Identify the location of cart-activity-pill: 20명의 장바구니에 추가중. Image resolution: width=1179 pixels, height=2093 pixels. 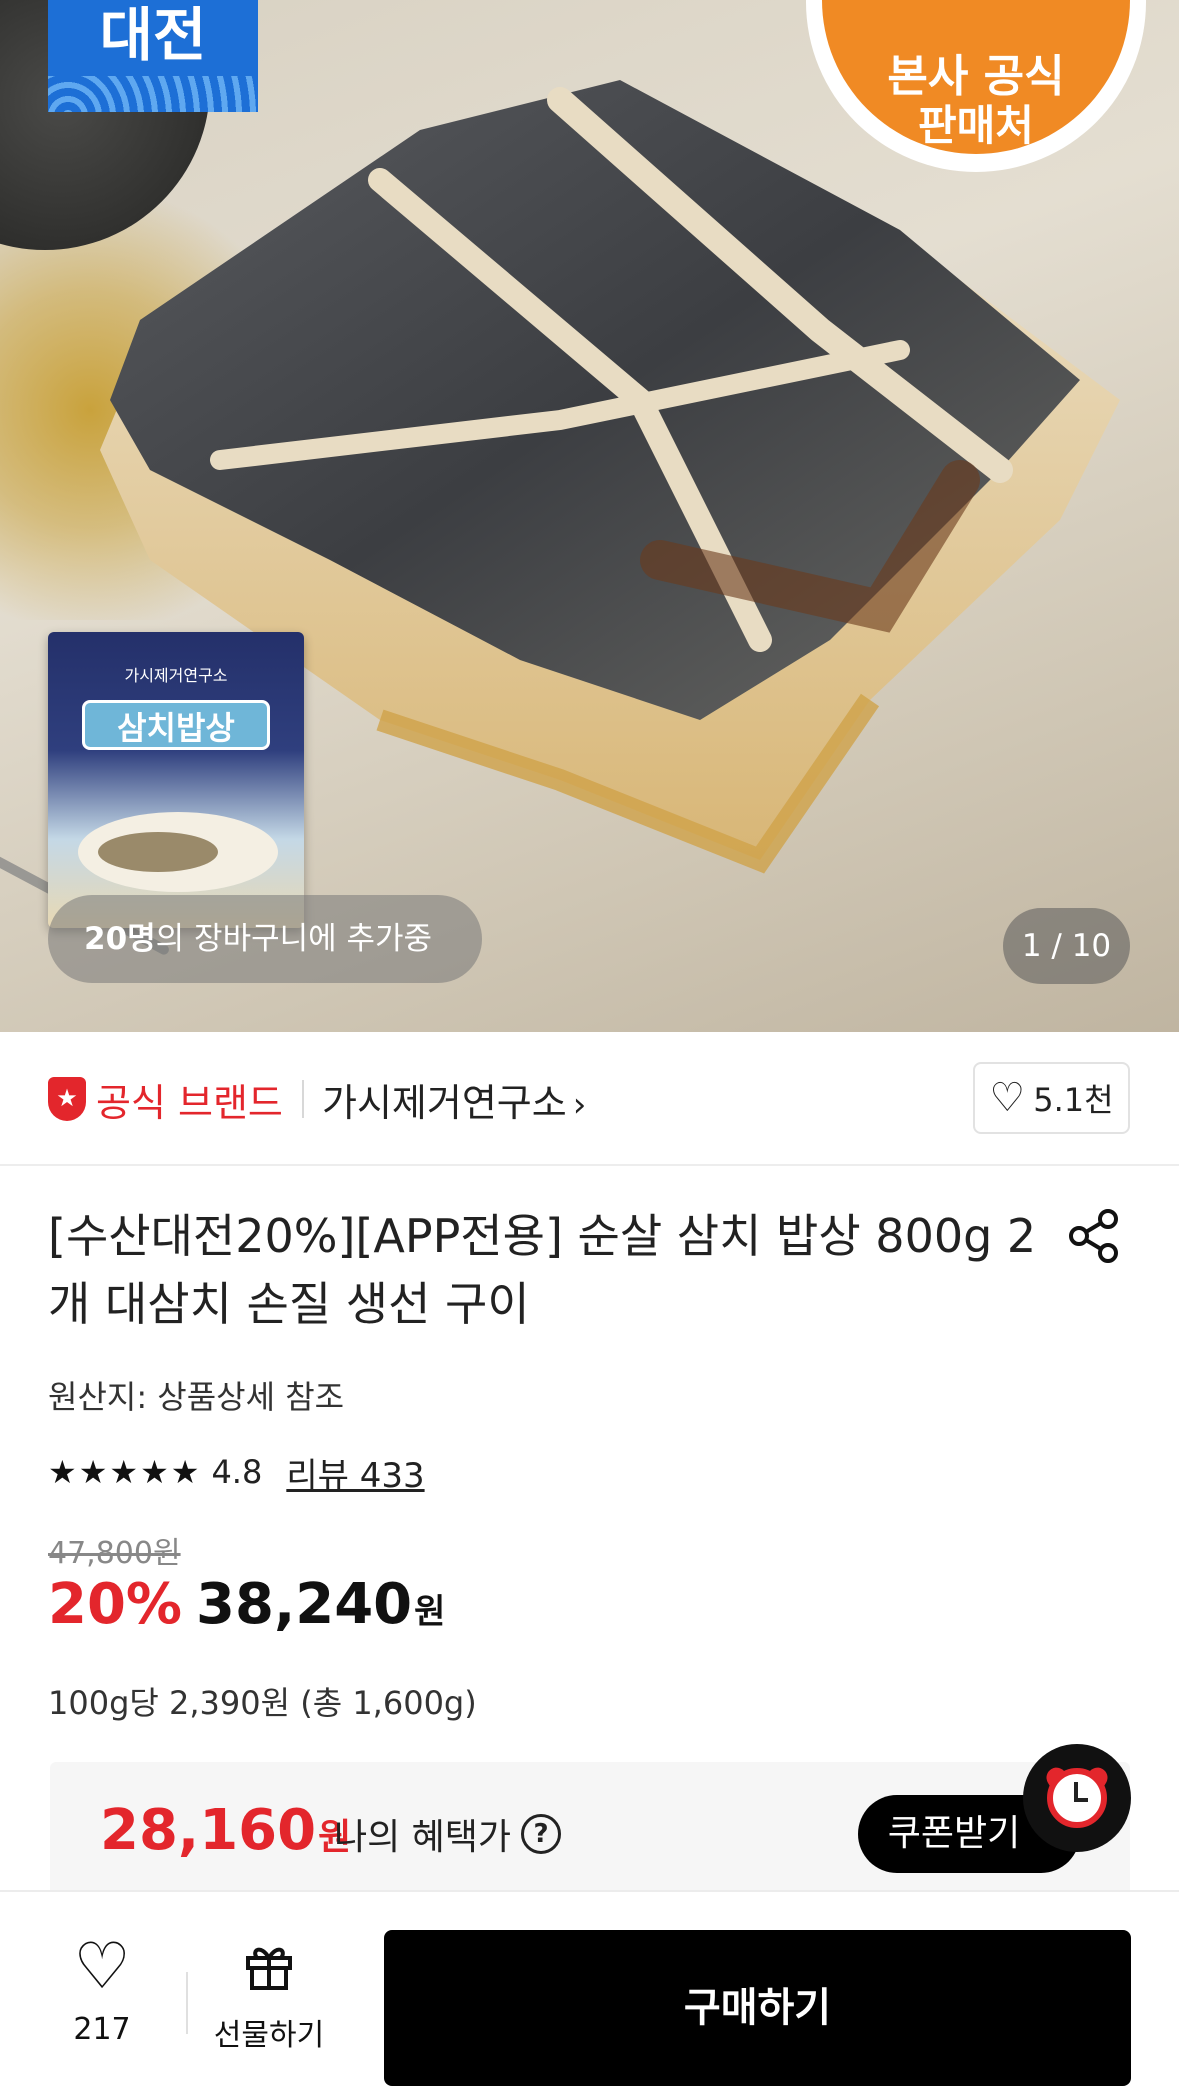
(265, 939).